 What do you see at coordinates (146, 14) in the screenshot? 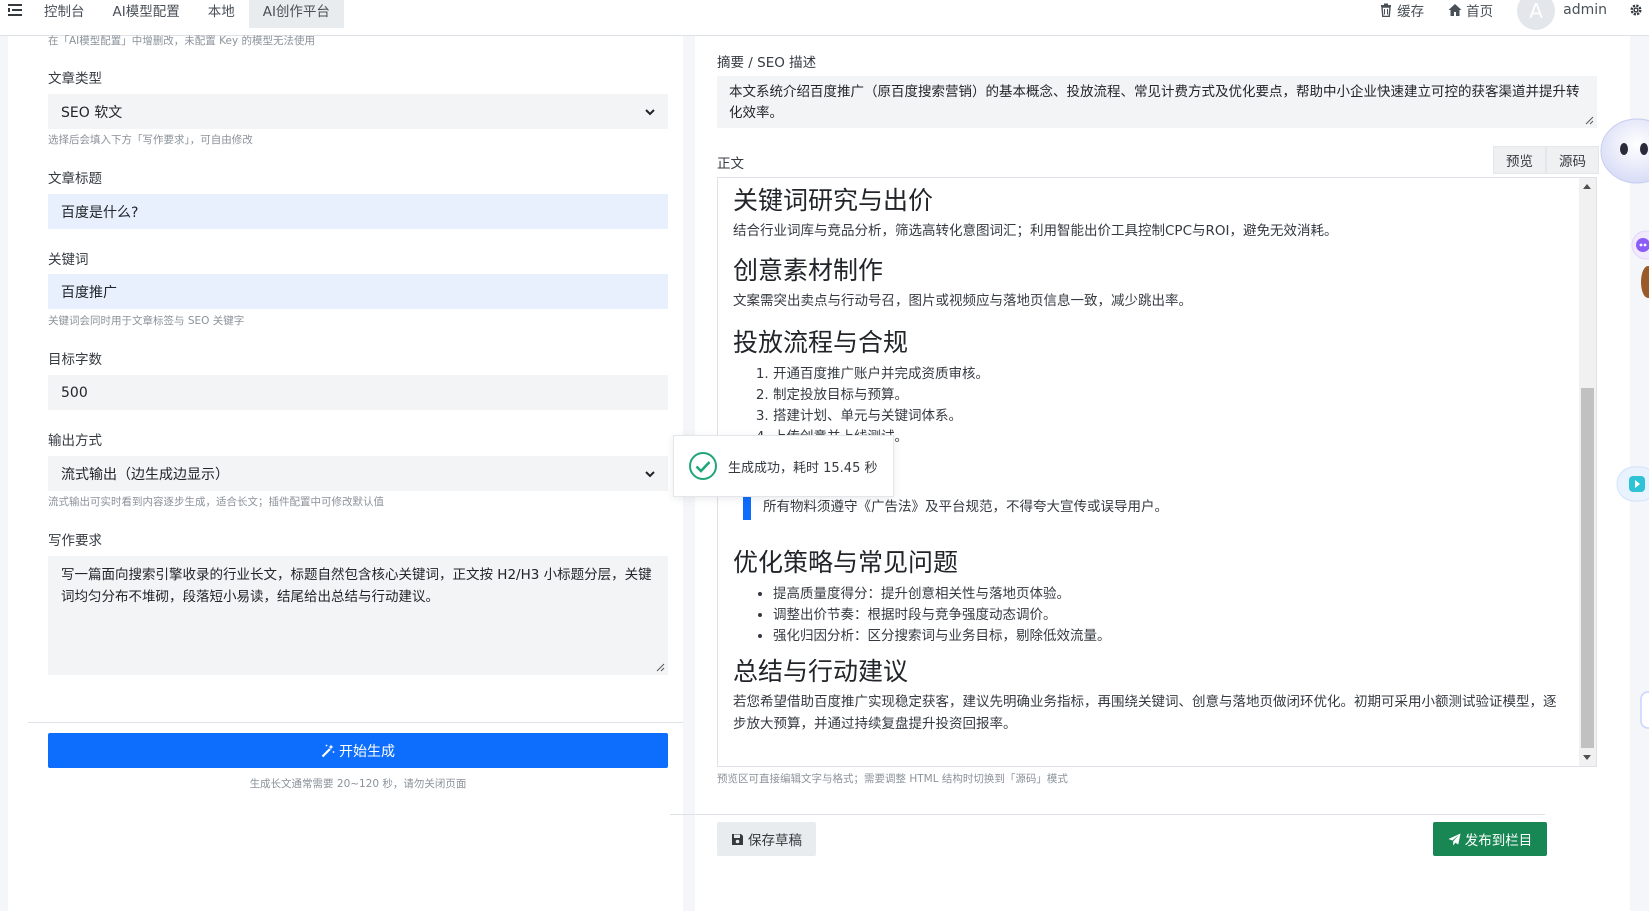
I see `nav-tab-ai-model-config: AI模型配置` at bounding box center [146, 14].